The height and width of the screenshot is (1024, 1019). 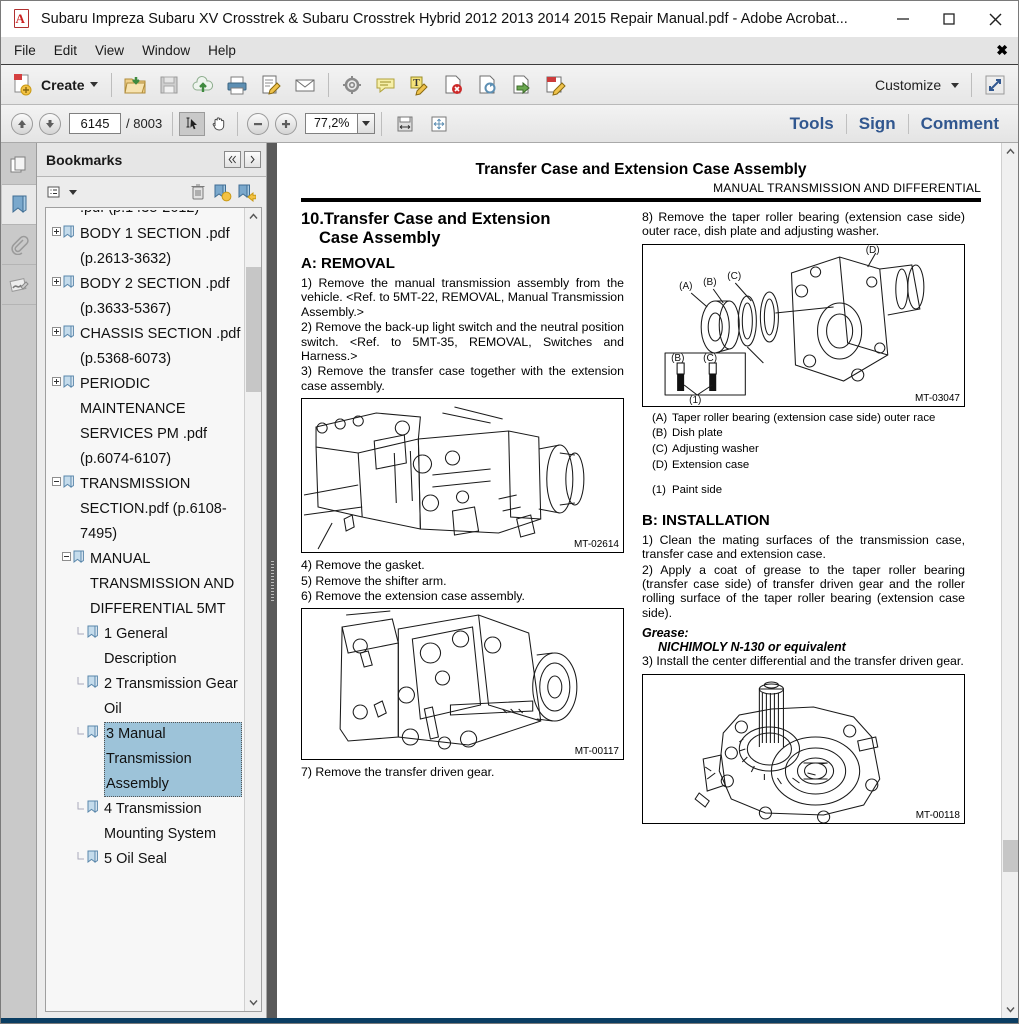 I want to click on select-cursor-icon, so click(x=192, y=123).